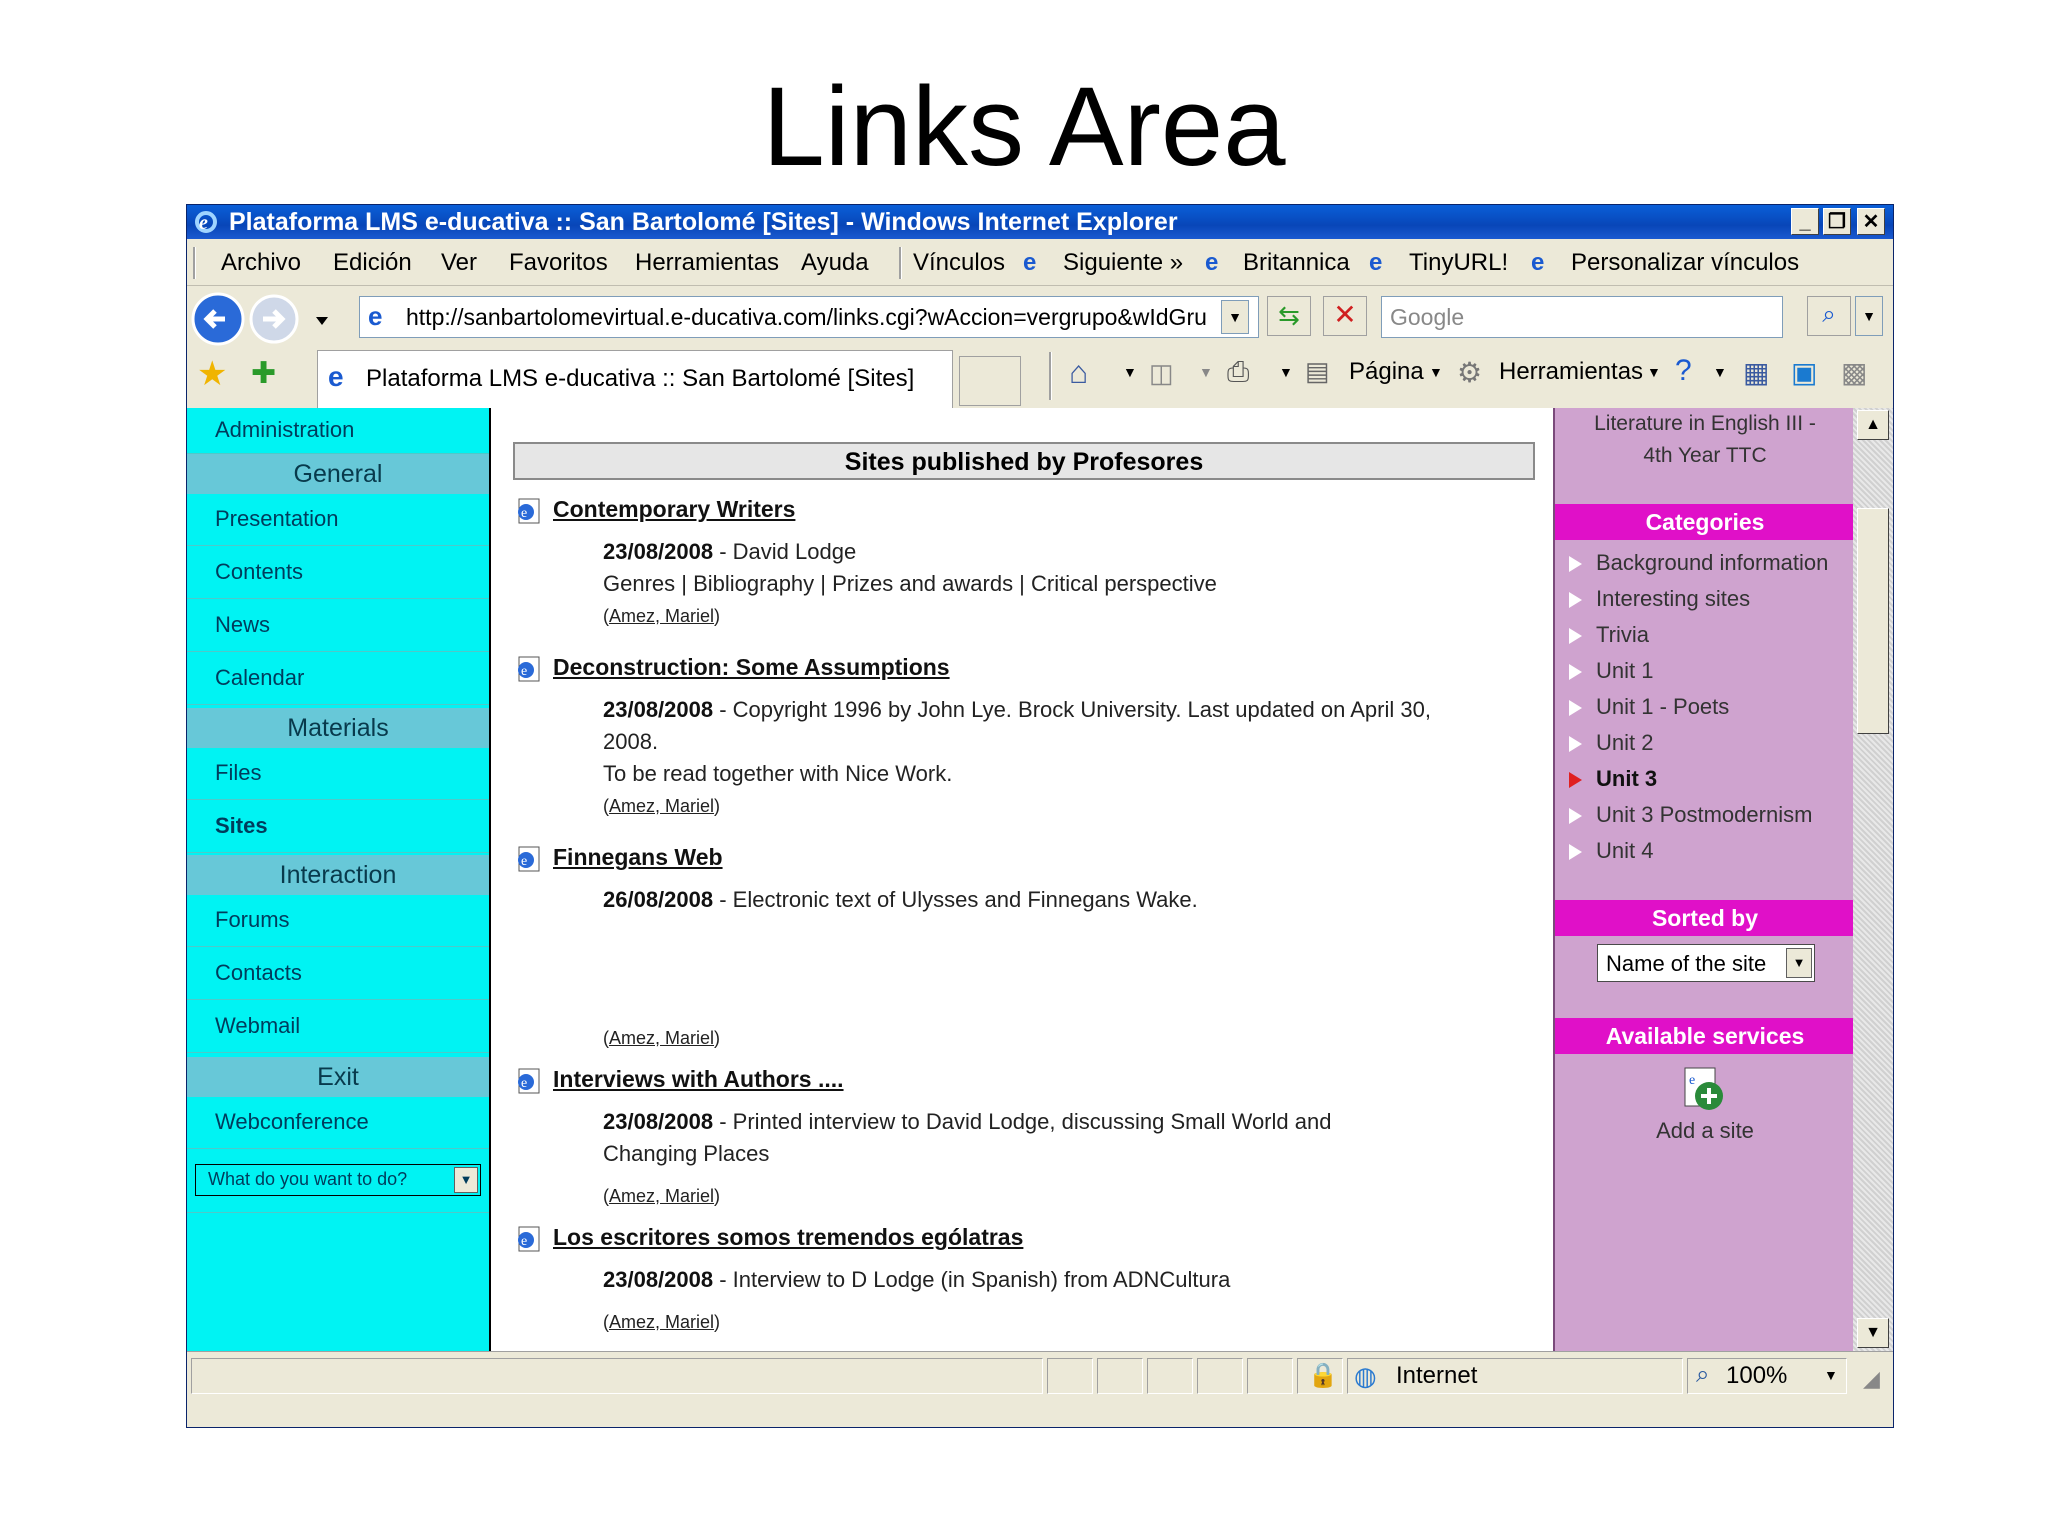 The height and width of the screenshot is (1536, 2048). Describe the element at coordinates (212, 374) in the screenshot. I see `favorites-star-icon: ★` at that location.